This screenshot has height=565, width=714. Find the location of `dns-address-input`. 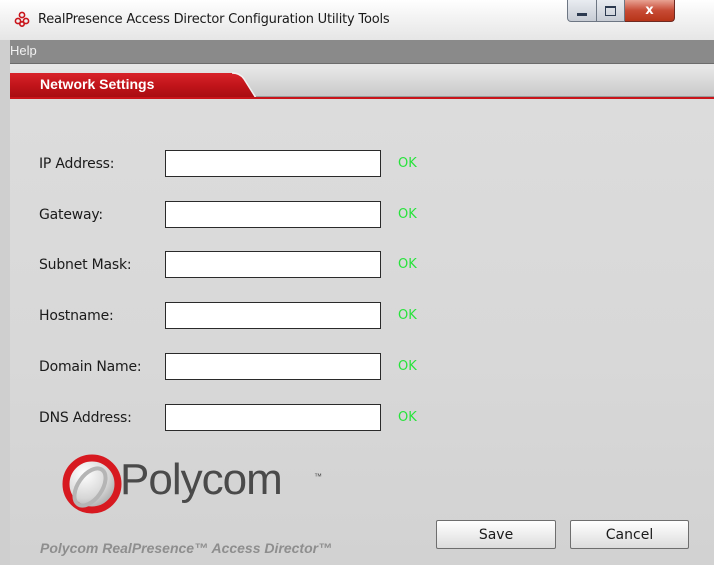

dns-address-input is located at coordinates (273, 417).